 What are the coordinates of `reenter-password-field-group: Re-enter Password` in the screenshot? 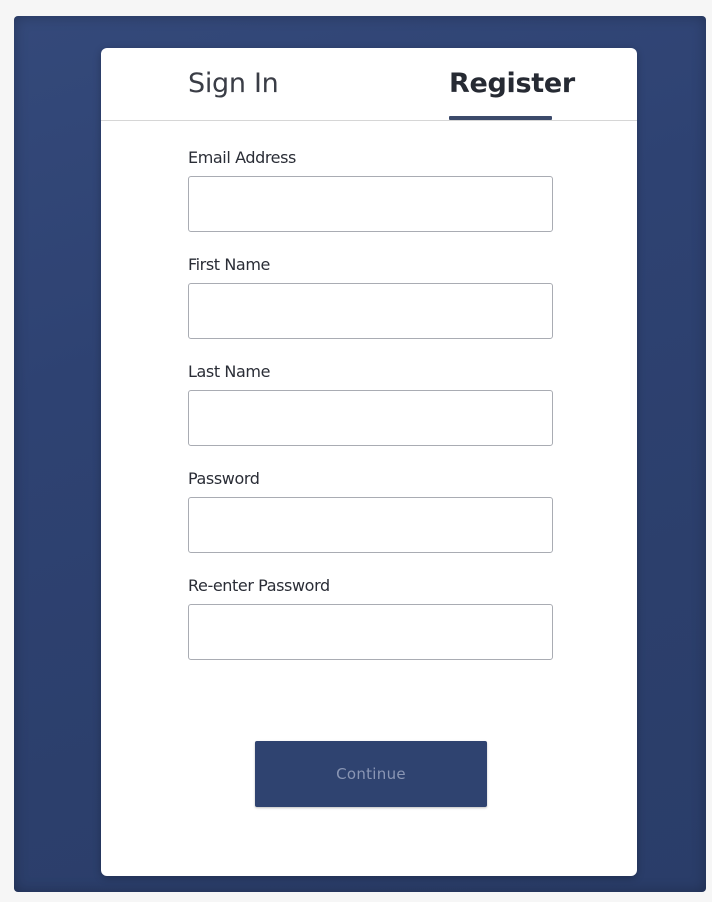 It's located at (371, 627).